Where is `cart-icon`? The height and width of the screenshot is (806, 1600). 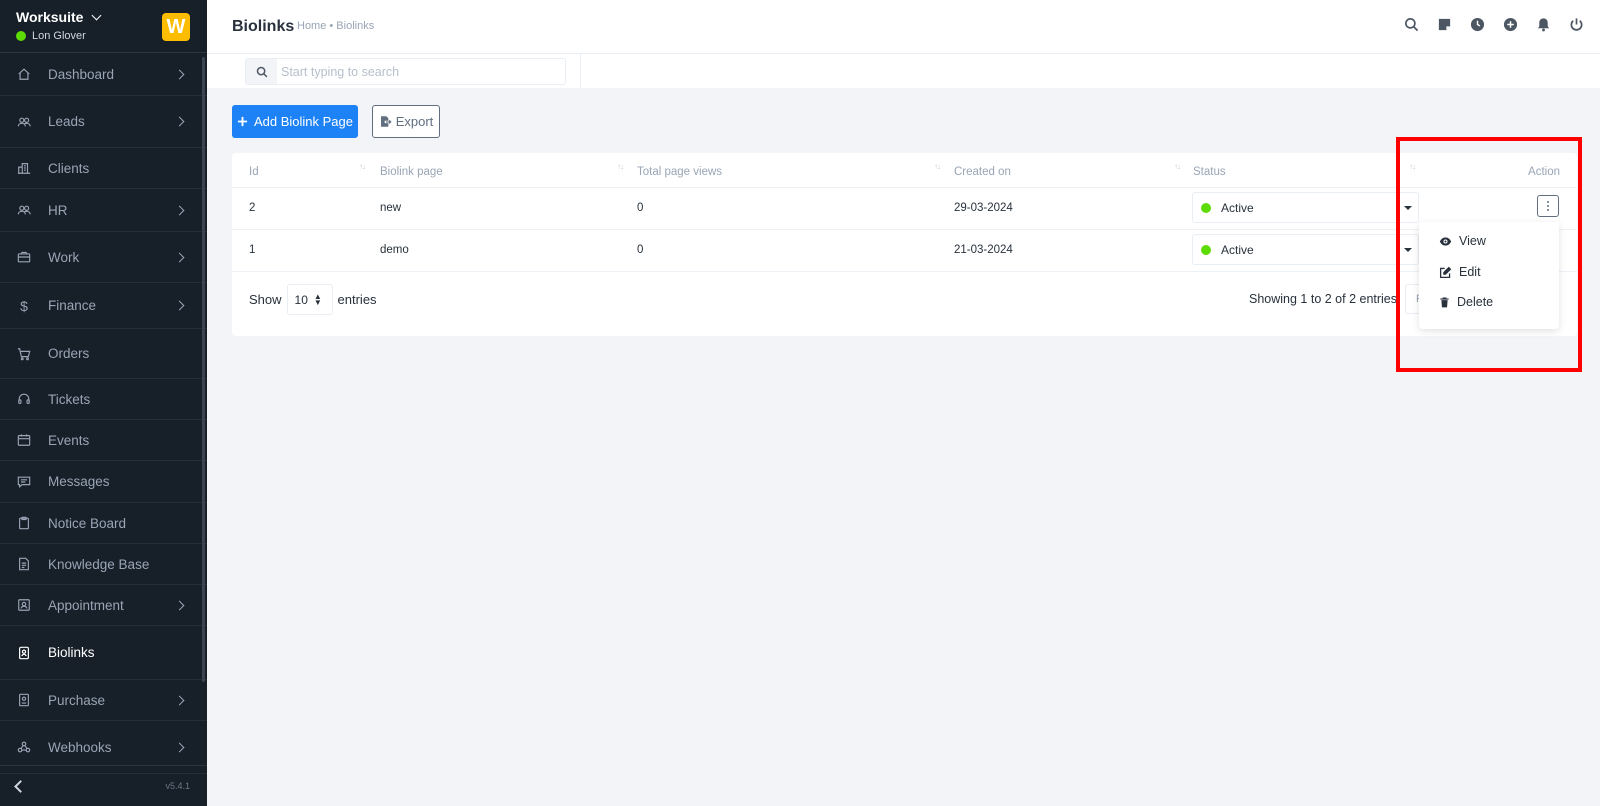
cart-icon is located at coordinates (24, 354).